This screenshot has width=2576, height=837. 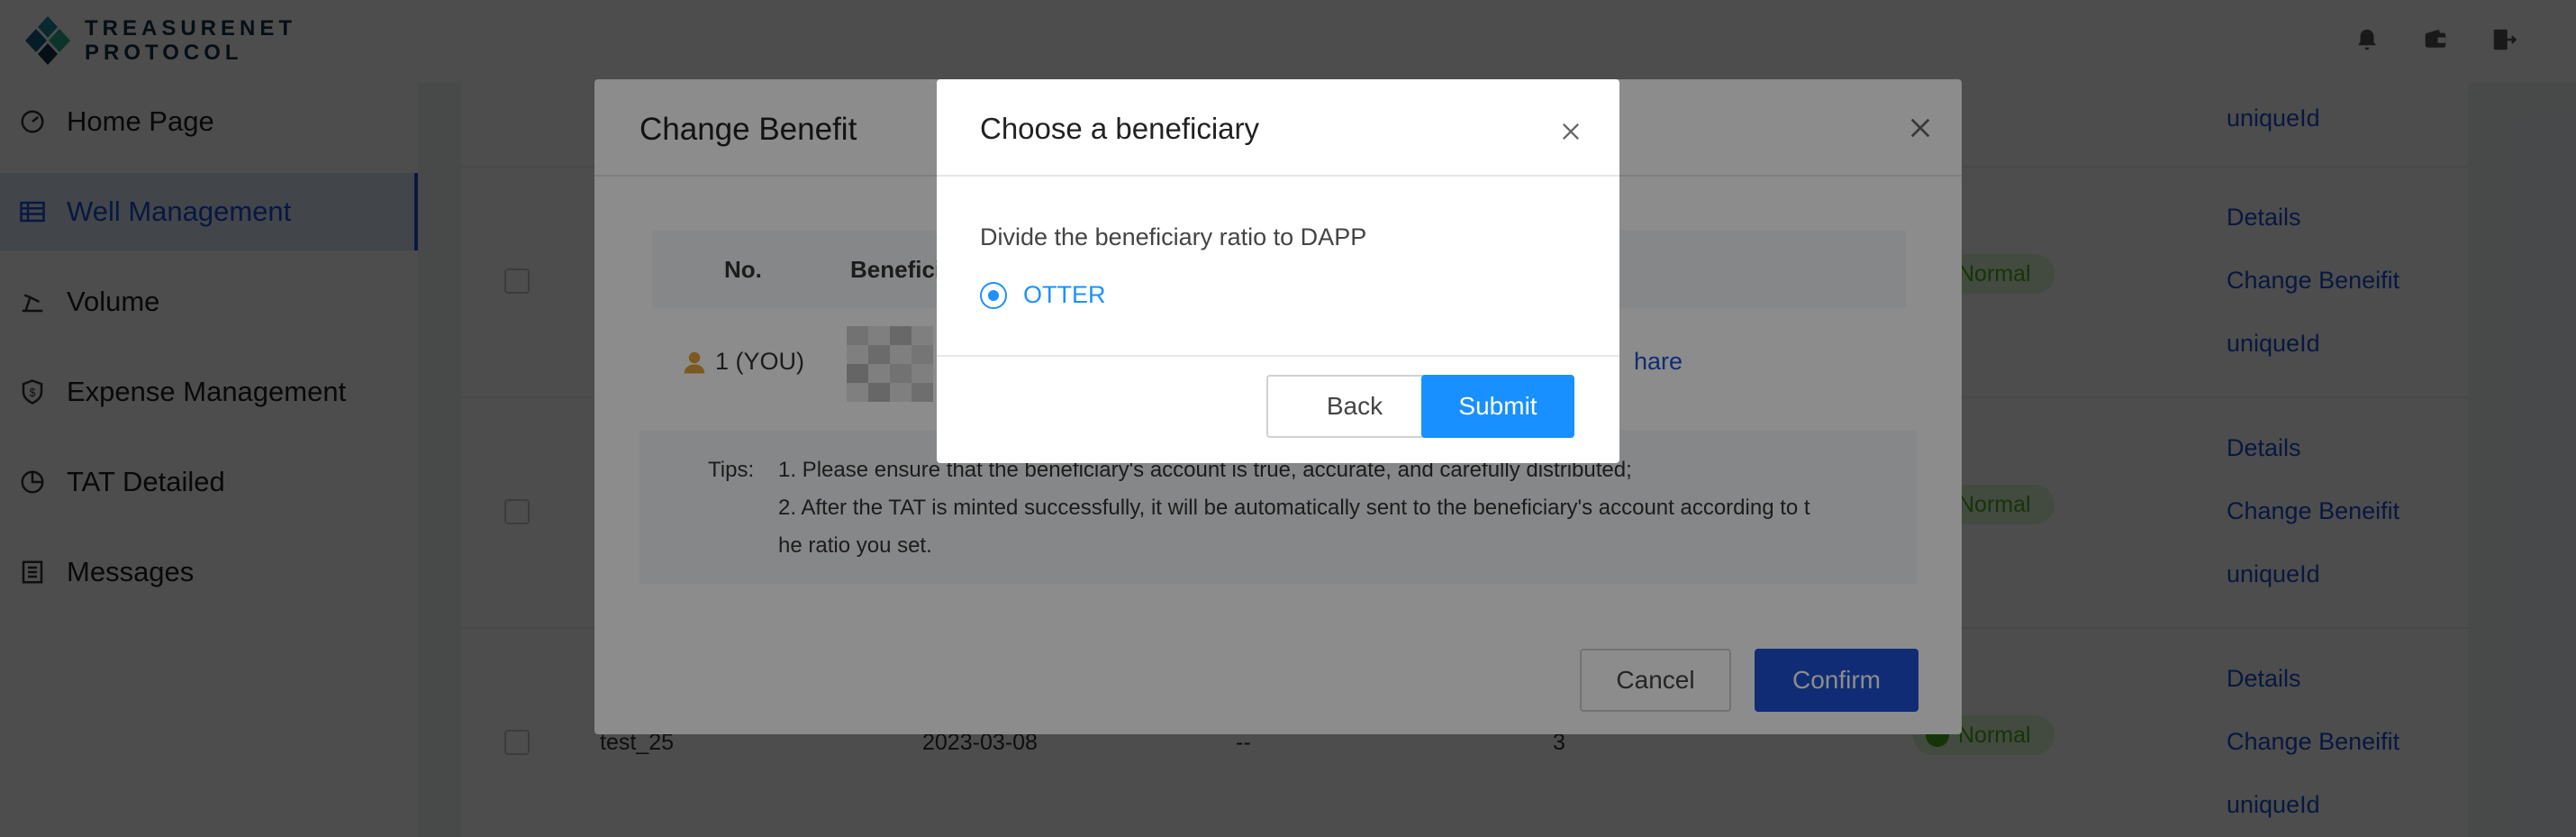 What do you see at coordinates (993, 295) in the screenshot?
I see `radio-selected-icon` at bounding box center [993, 295].